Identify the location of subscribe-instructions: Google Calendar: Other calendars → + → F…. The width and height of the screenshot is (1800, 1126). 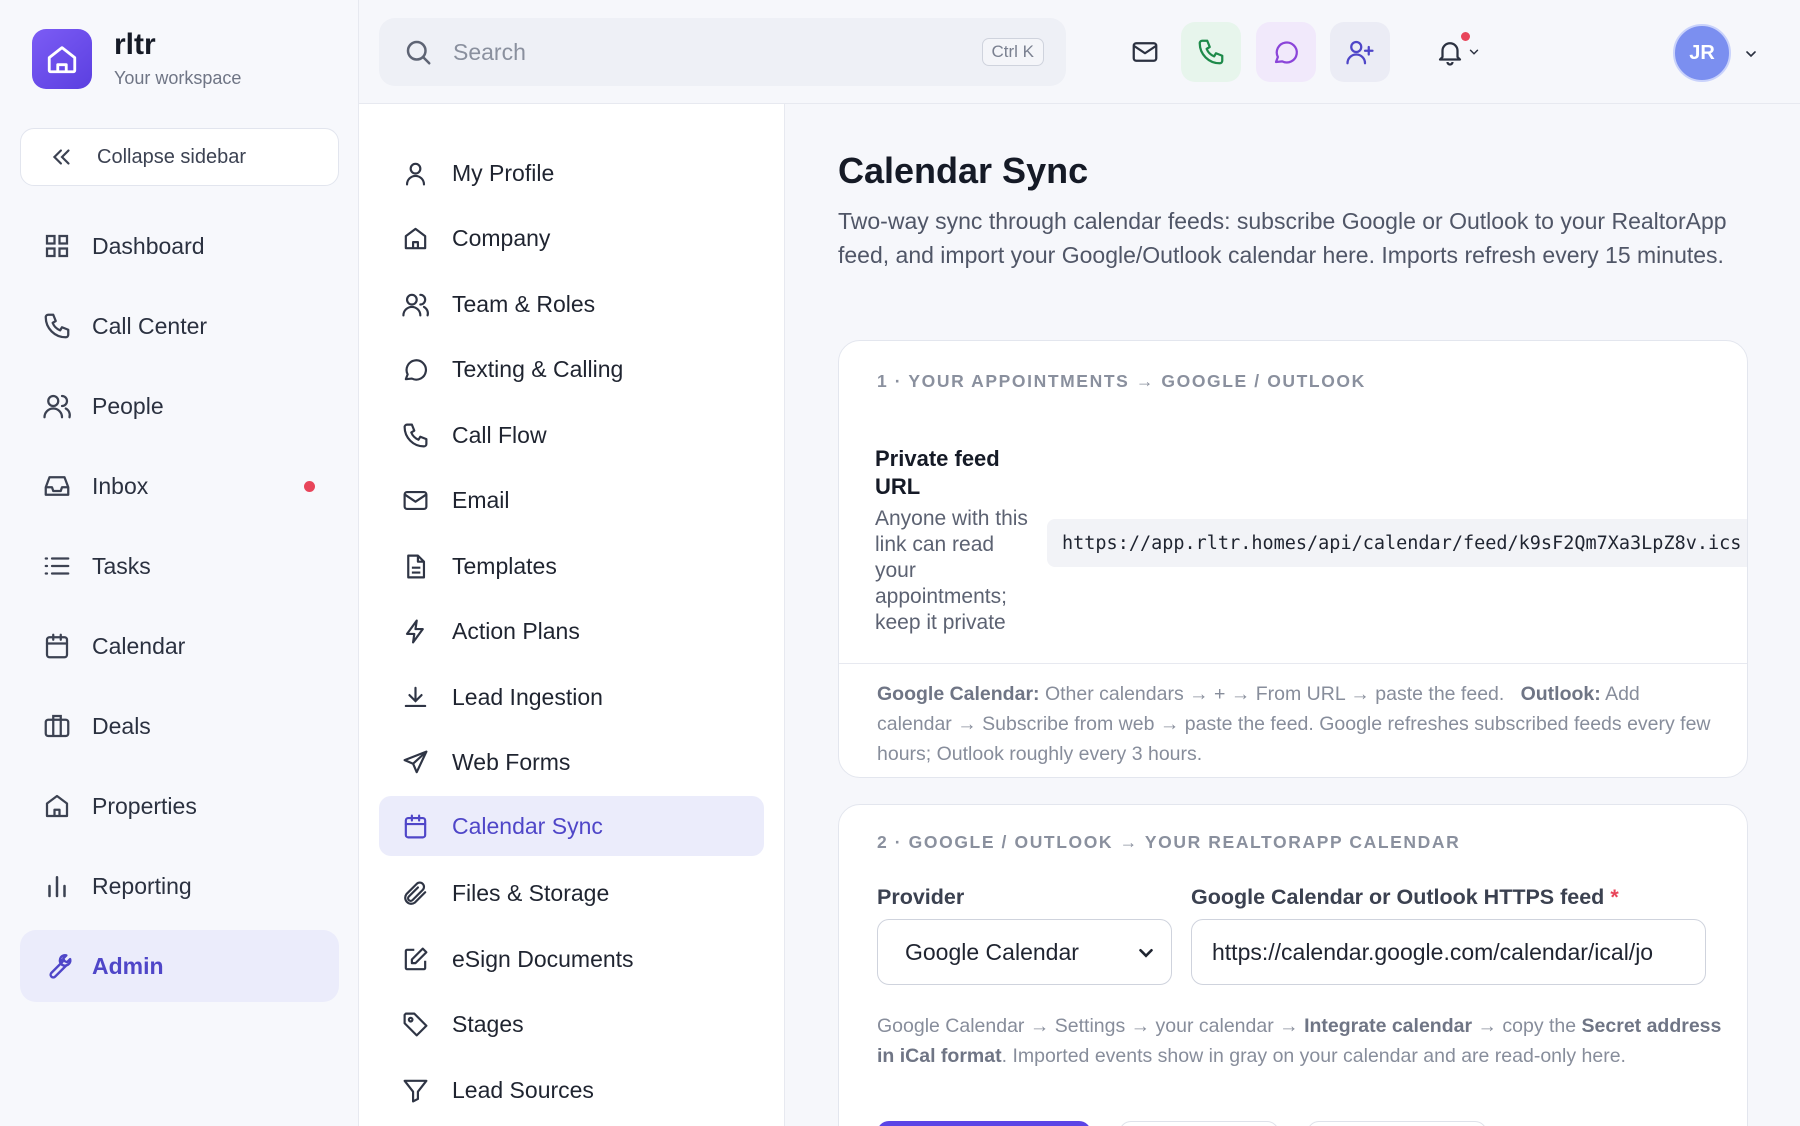
(1297, 724).